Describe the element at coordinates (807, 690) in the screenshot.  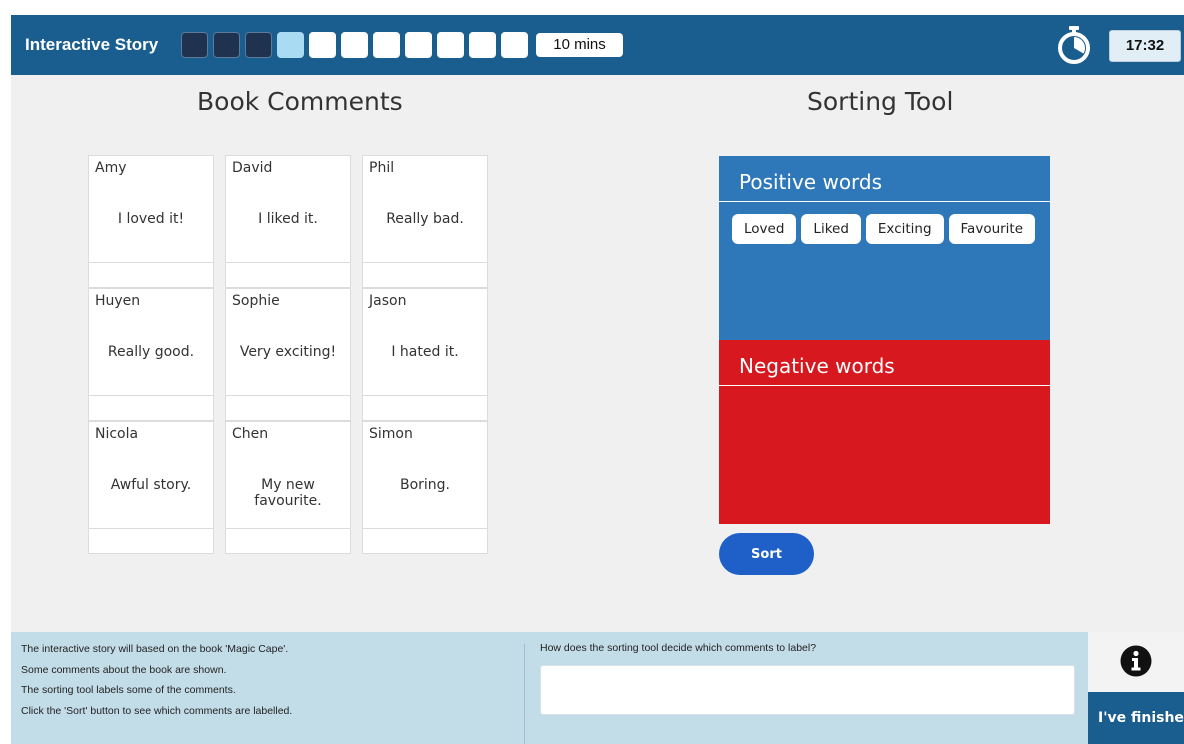
I see `answer-field` at that location.